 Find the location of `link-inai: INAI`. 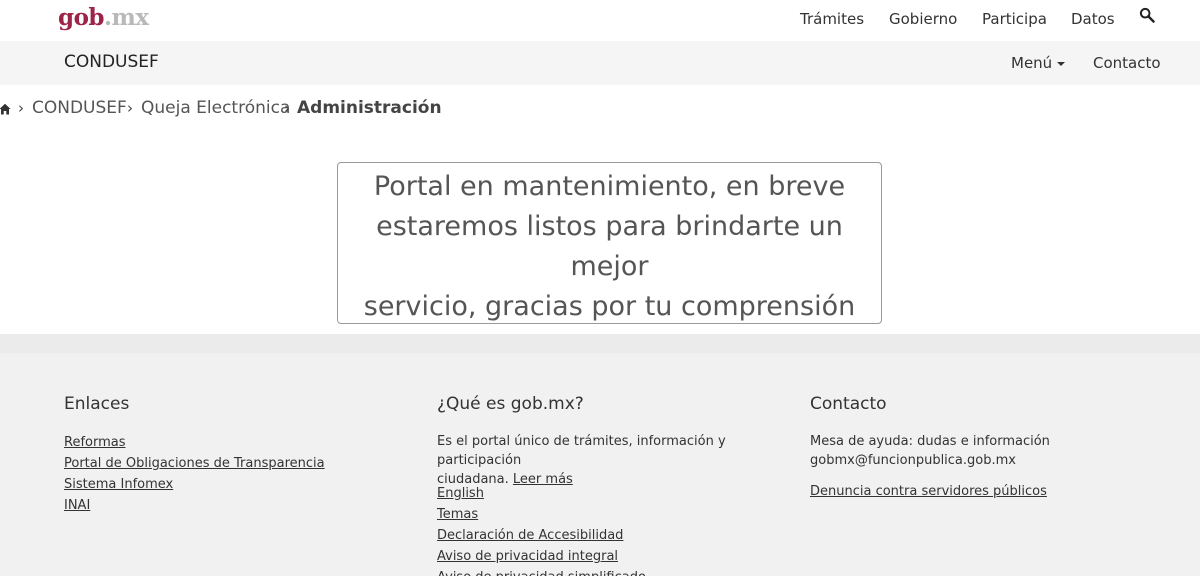

link-inai: INAI is located at coordinates (194, 505).